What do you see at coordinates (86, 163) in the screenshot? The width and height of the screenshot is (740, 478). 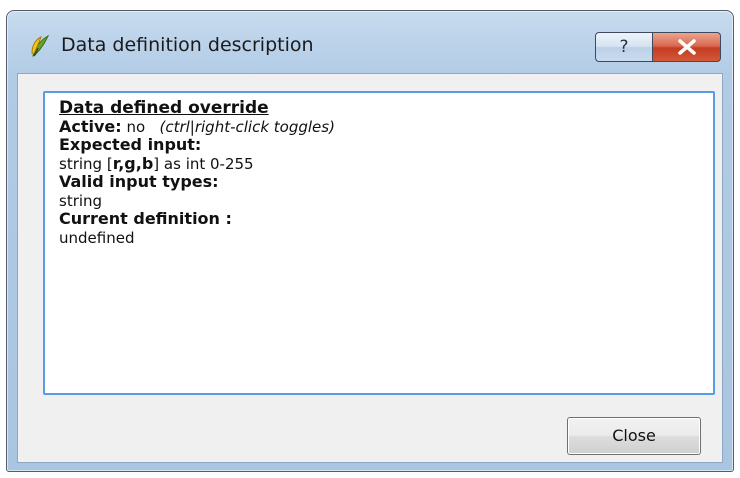 I see `expected-prefix: string [` at bounding box center [86, 163].